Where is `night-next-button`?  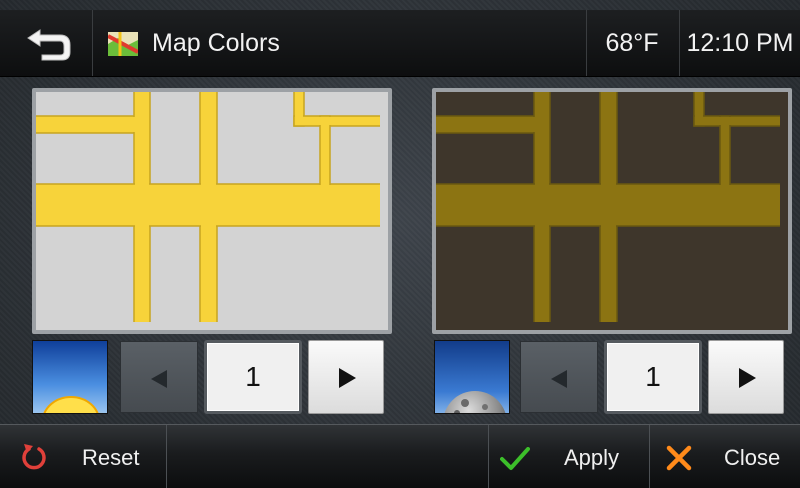
night-next-button is located at coordinates (746, 377).